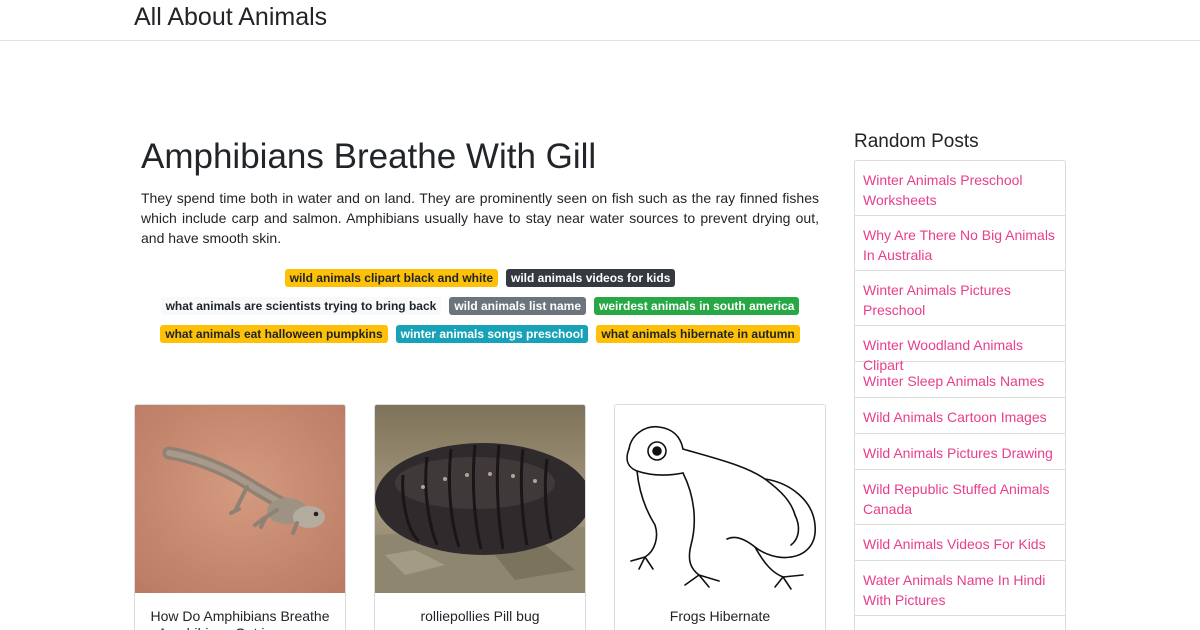 The image size is (1200, 630). I want to click on random-post-link: Wild Animals Videos For Kids, so click(960, 543).